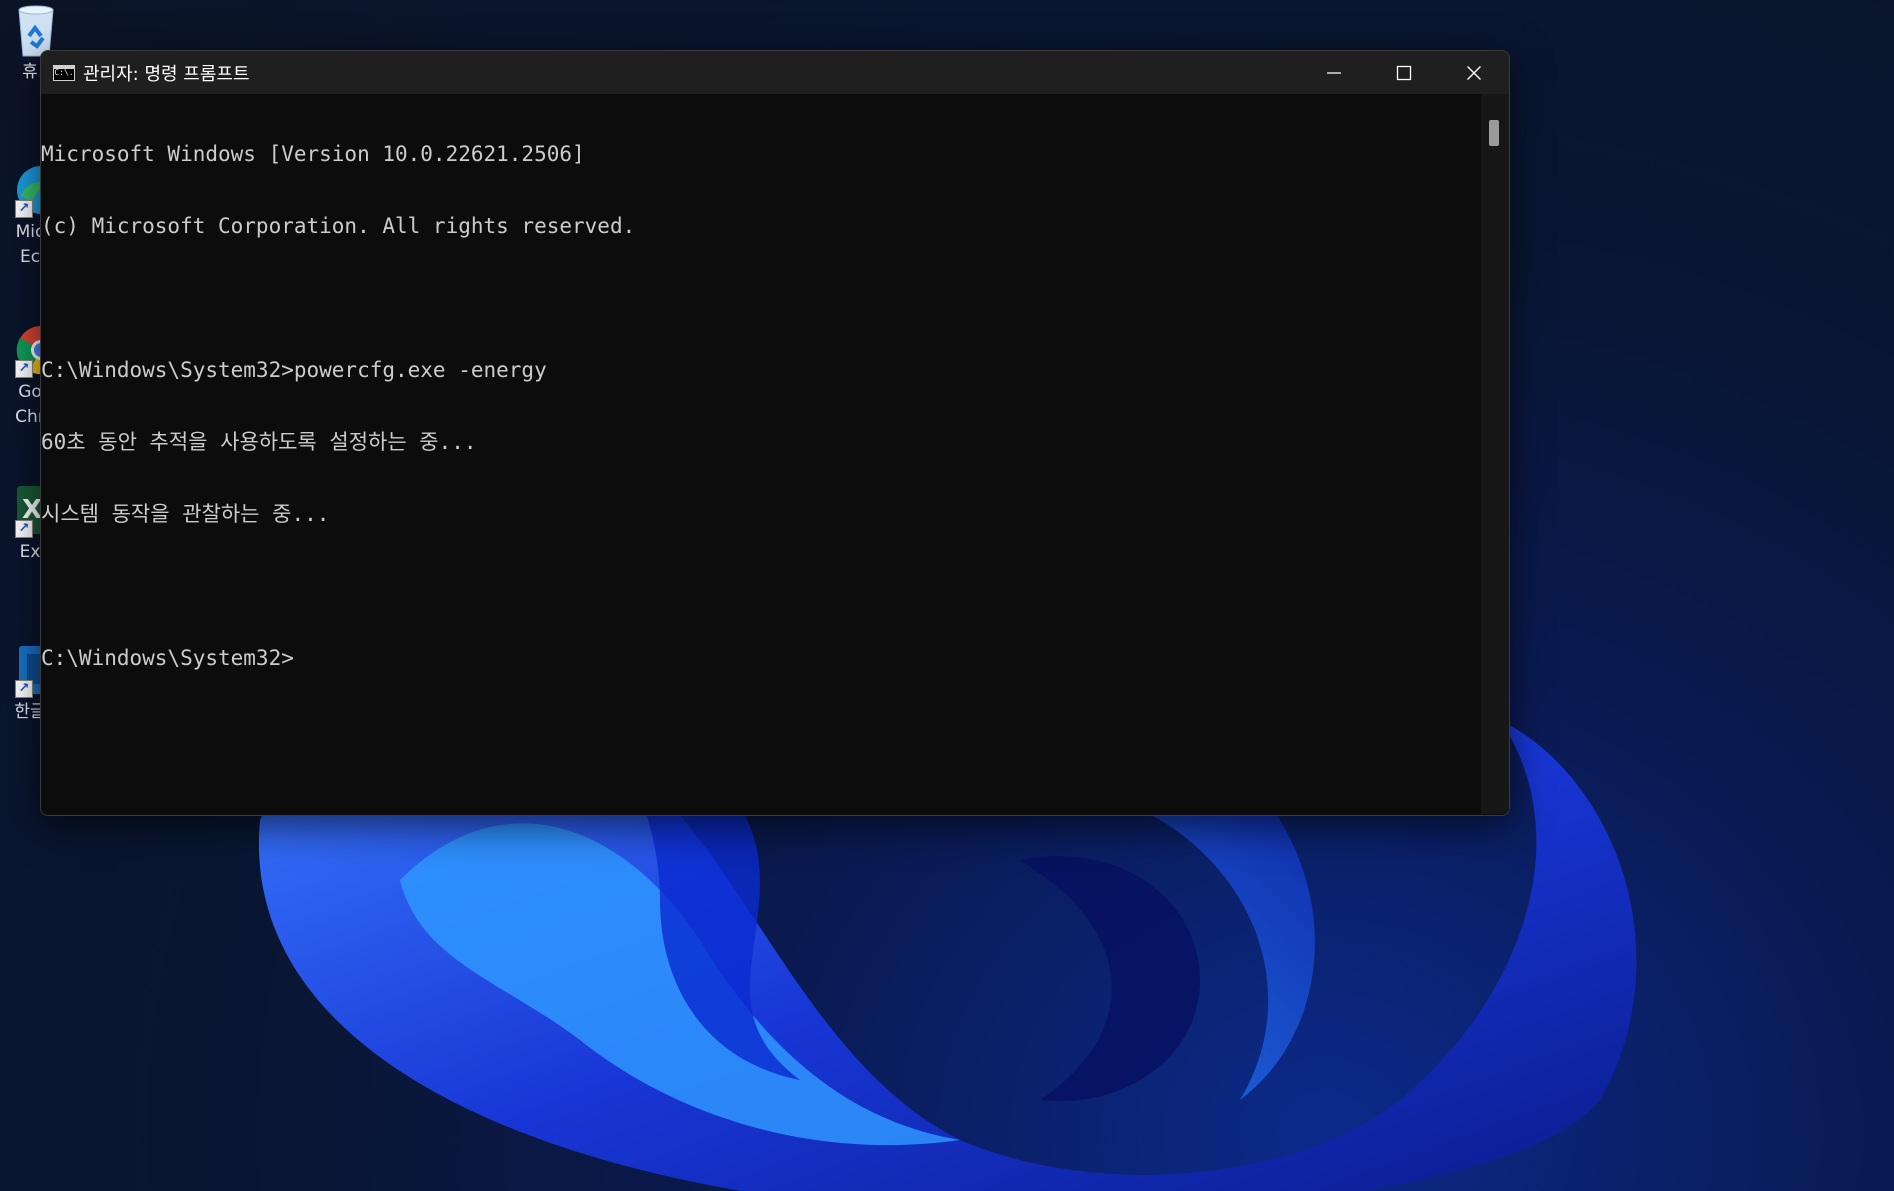 This screenshot has height=1191, width=1894. Describe the element at coordinates (64, 72) in the screenshot. I see `command-prompt-icon: C:\.` at that location.